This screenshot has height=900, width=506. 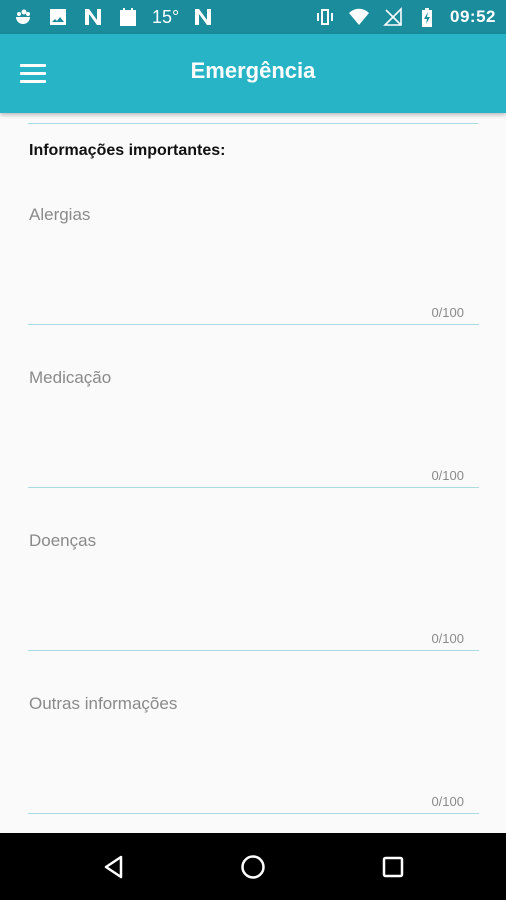 What do you see at coordinates (253, 324) in the screenshot?
I see `allergies-underline` at bounding box center [253, 324].